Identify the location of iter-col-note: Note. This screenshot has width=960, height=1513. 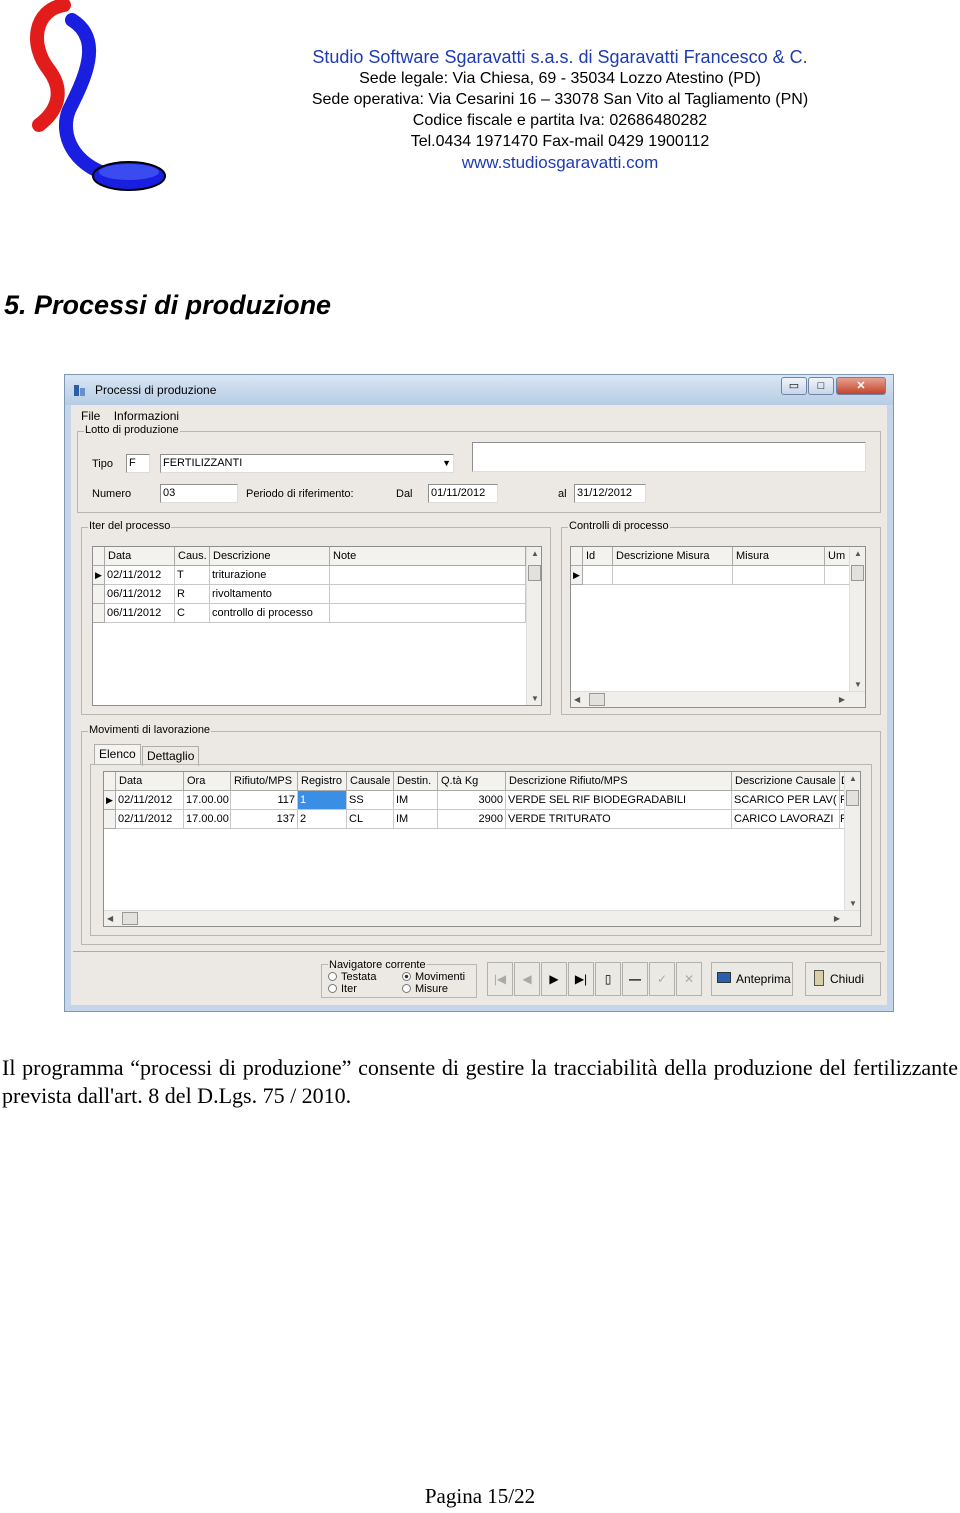
(428, 556).